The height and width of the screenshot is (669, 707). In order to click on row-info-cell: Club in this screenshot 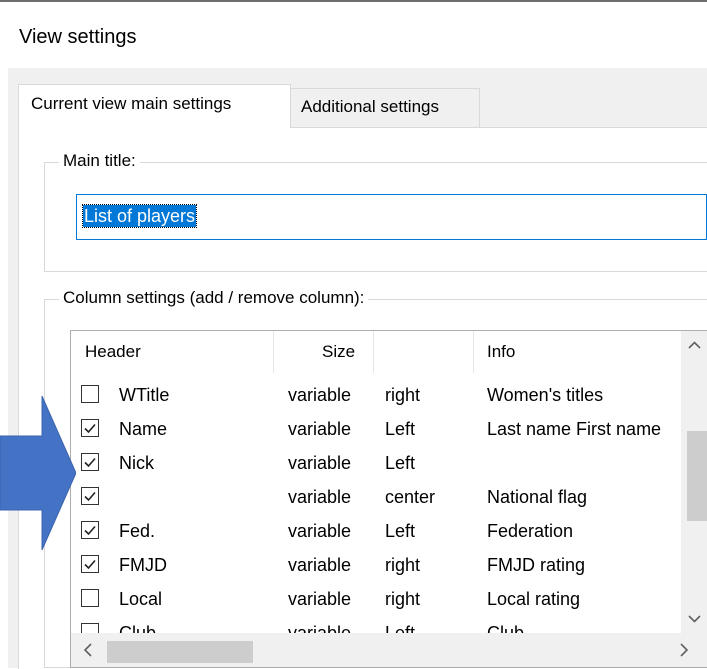, I will do `click(506, 628)`.